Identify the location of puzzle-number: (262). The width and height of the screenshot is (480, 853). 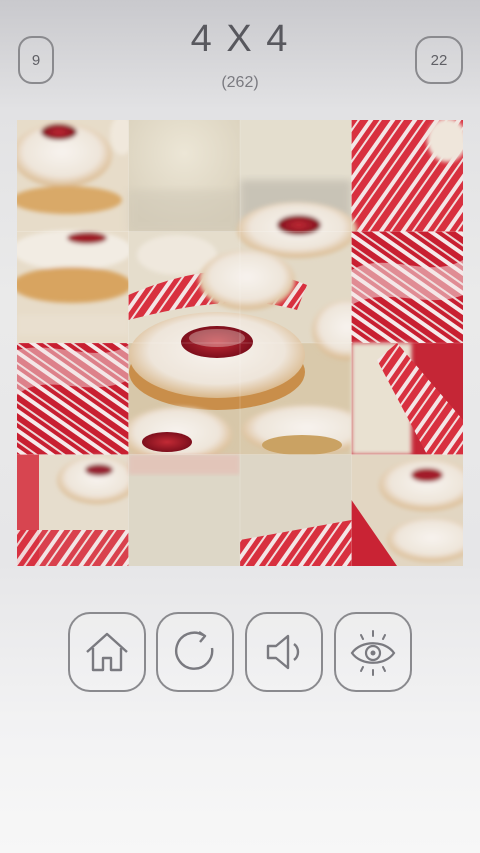
(240, 82).